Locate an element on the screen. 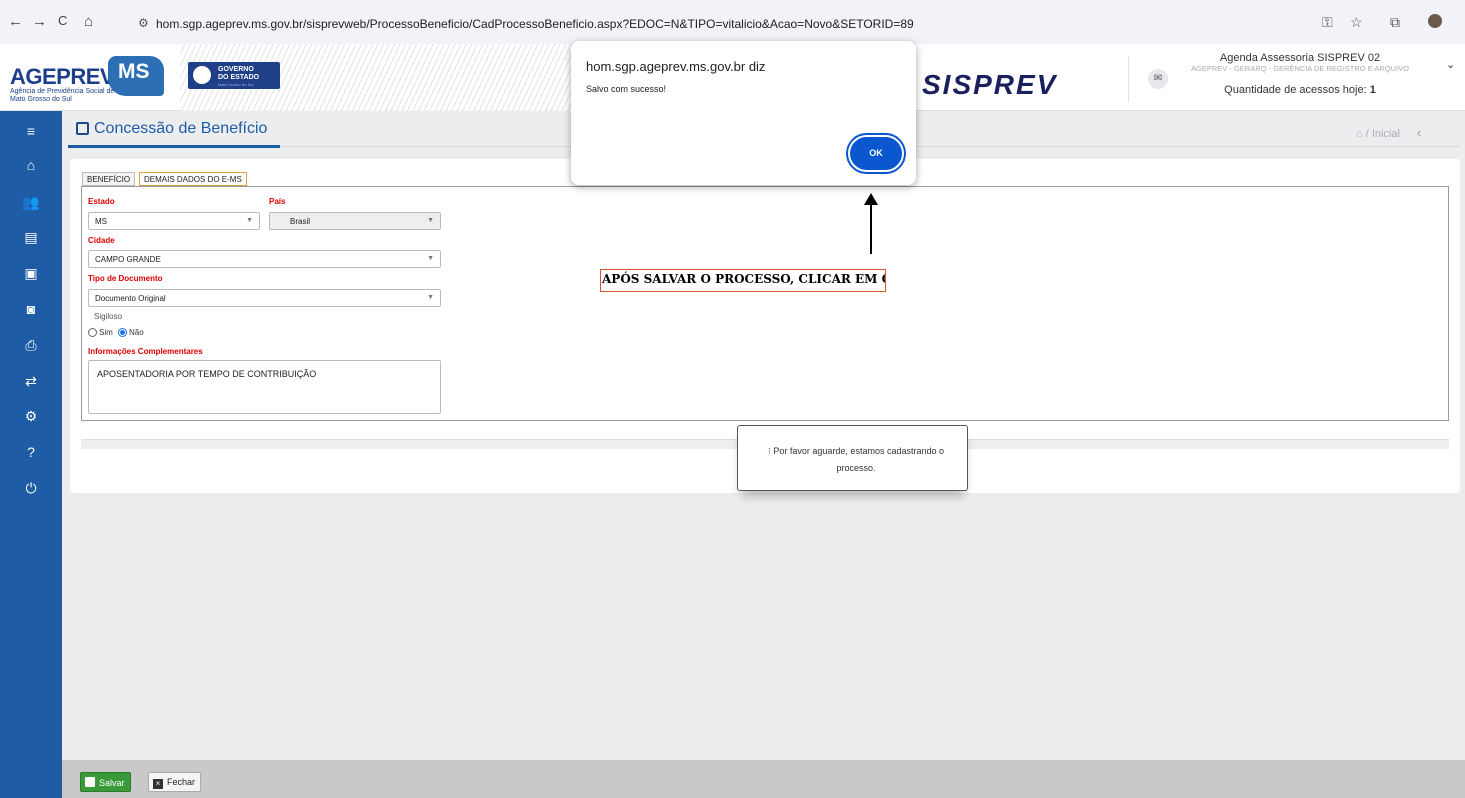 The width and height of the screenshot is (1465, 798). breadcrumb-inicial: / Inicial is located at coordinates (1383, 134).